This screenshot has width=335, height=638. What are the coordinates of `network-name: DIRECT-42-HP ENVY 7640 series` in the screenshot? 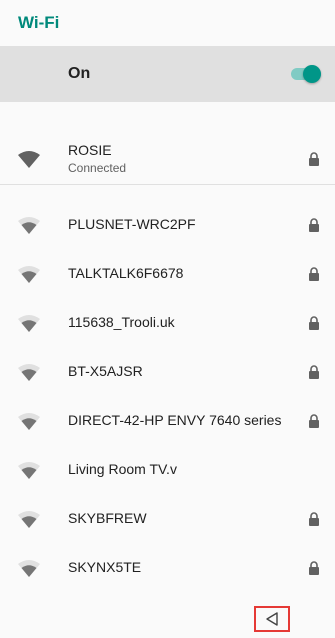 It's located at (175, 420).